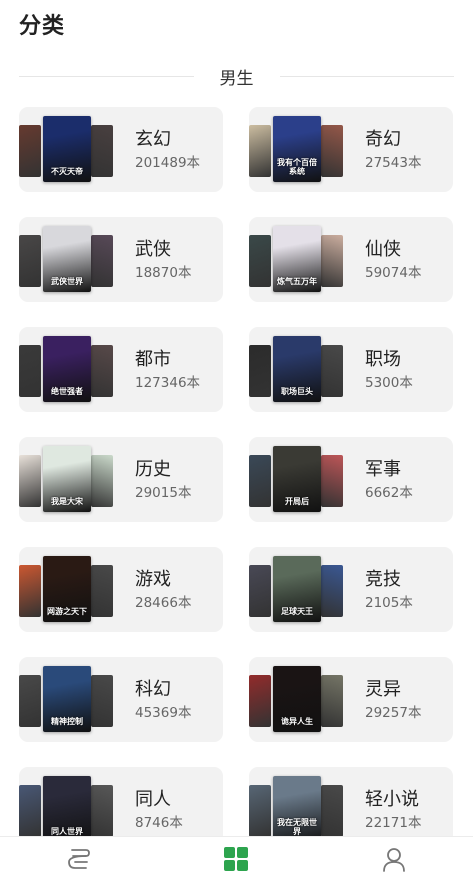  I want to click on book-covers: 不灭天帝, so click(66, 149).